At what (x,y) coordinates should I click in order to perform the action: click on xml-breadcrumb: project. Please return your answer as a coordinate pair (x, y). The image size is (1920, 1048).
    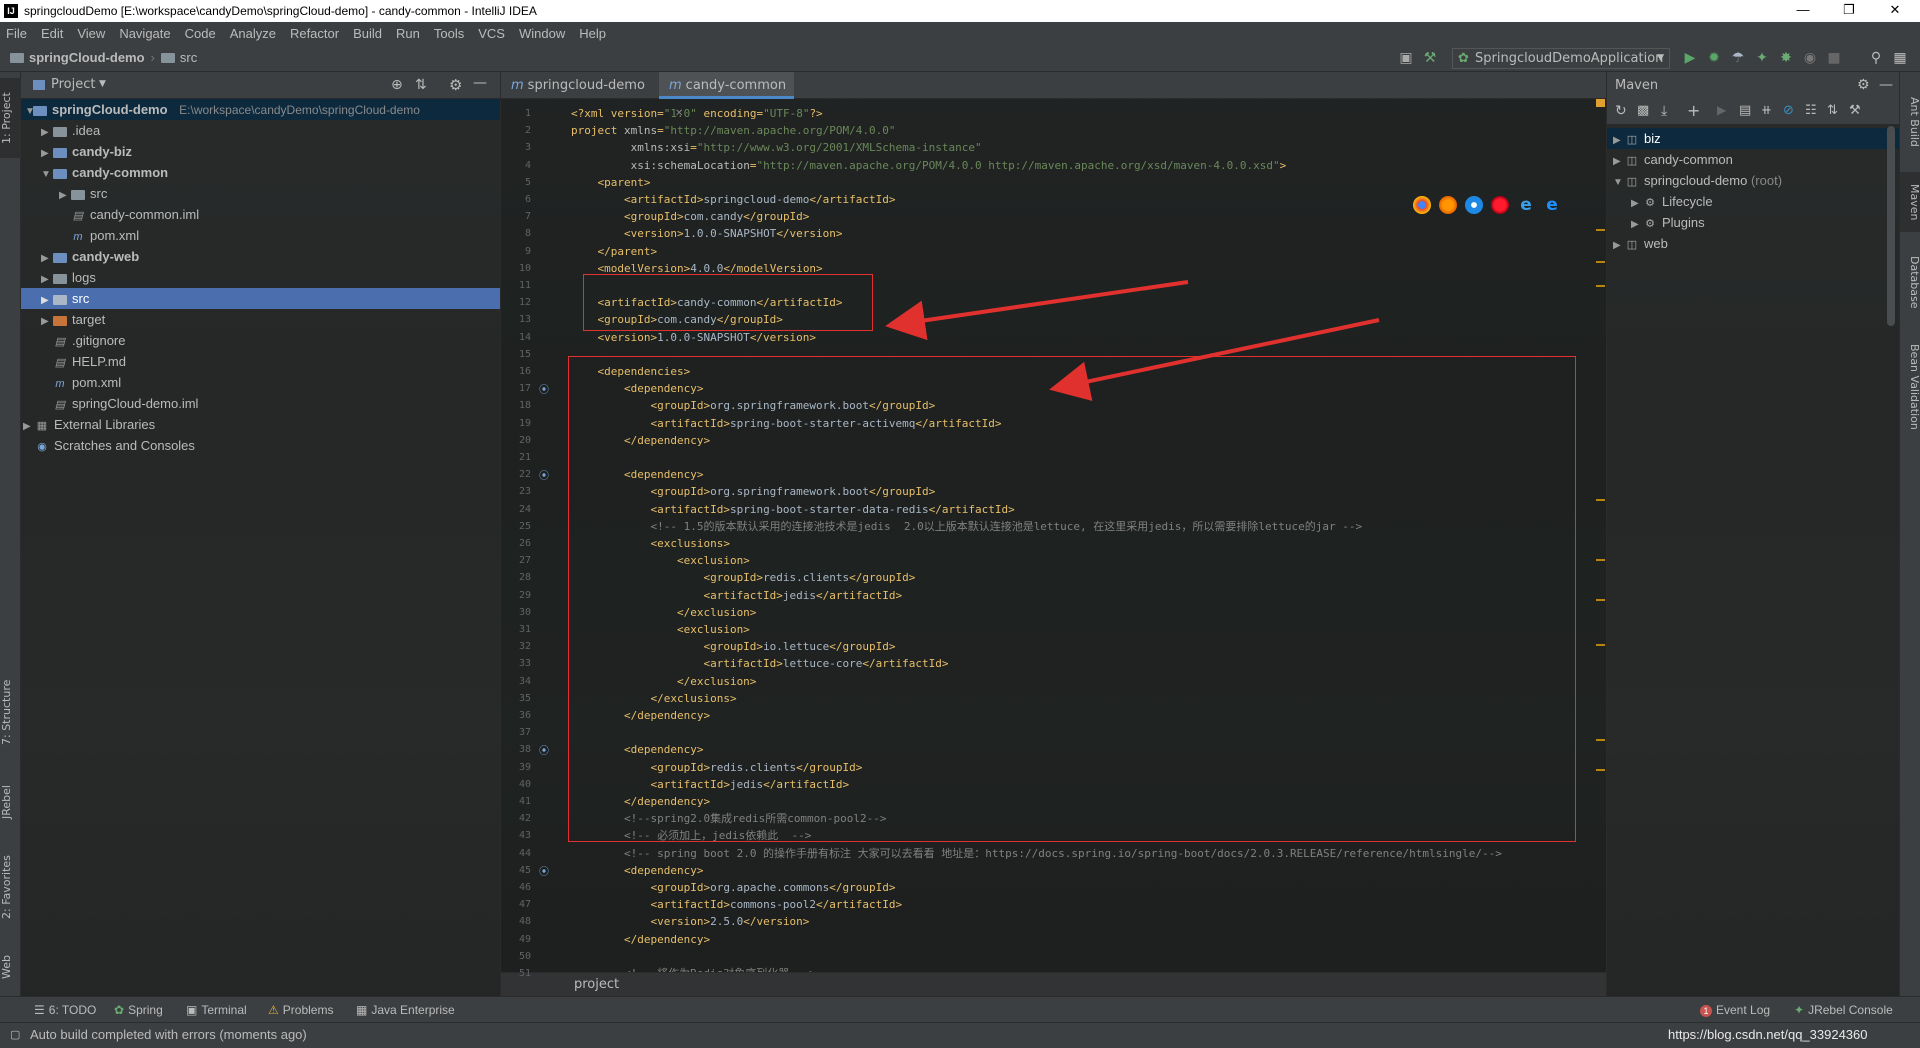
    Looking at the image, I should click on (1054, 984).